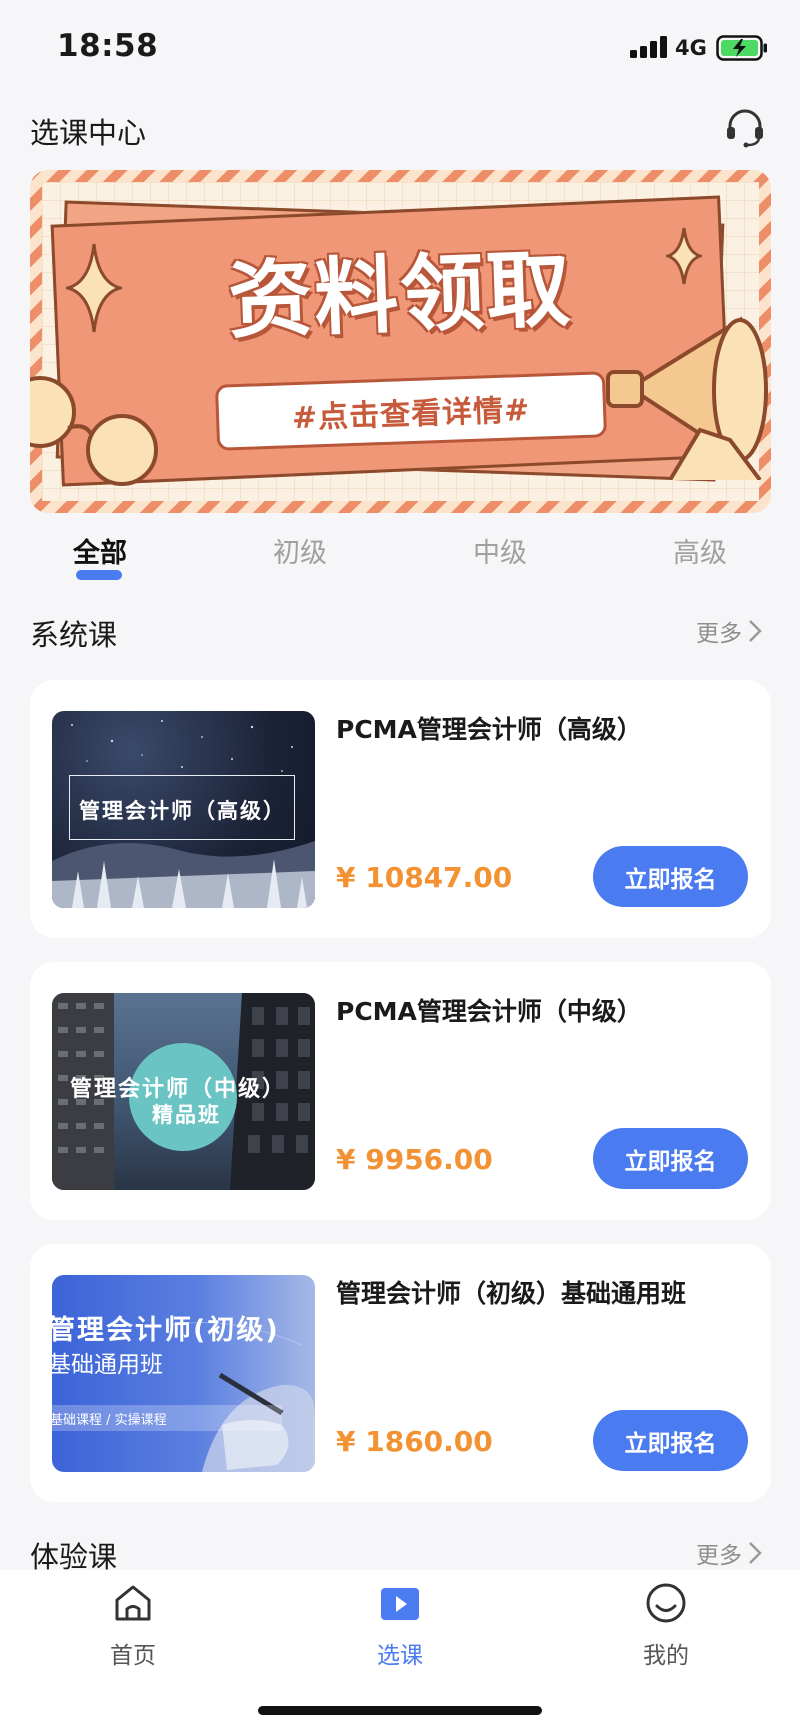 The height and width of the screenshot is (1731, 800). Describe the element at coordinates (400, 1626) in the screenshot. I see `nav-item-courses: 选课` at that location.